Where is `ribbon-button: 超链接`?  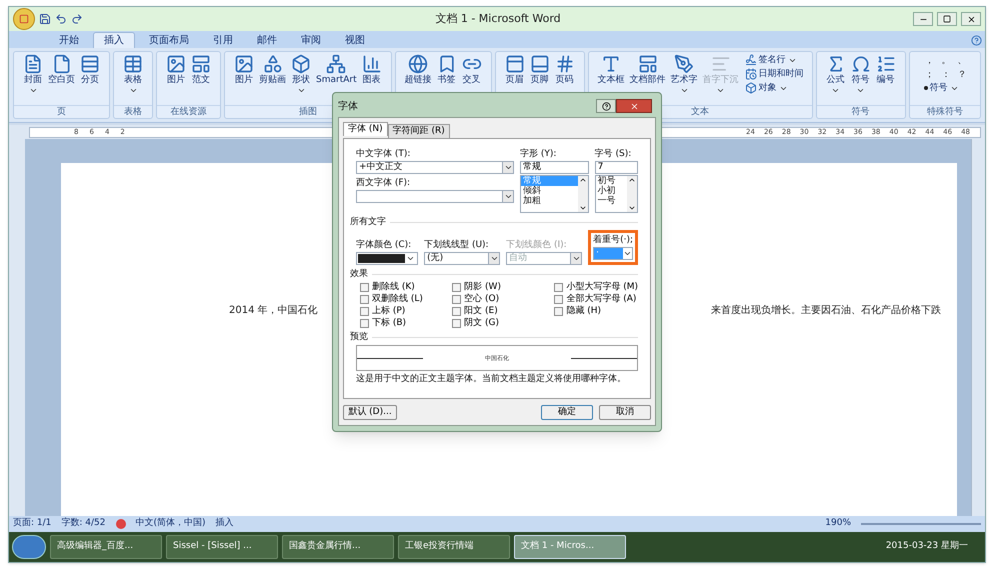
ribbon-button: 超链接 is located at coordinates (418, 79).